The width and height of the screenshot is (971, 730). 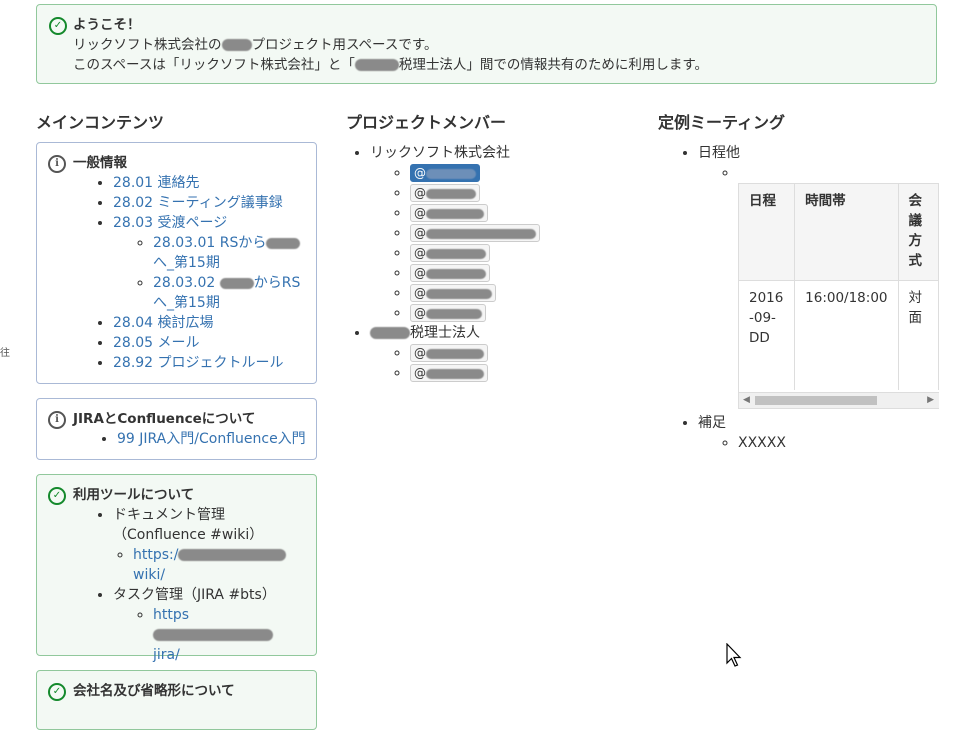 I want to click on company-names-title: 会社名及び省略形について, so click(x=154, y=691).